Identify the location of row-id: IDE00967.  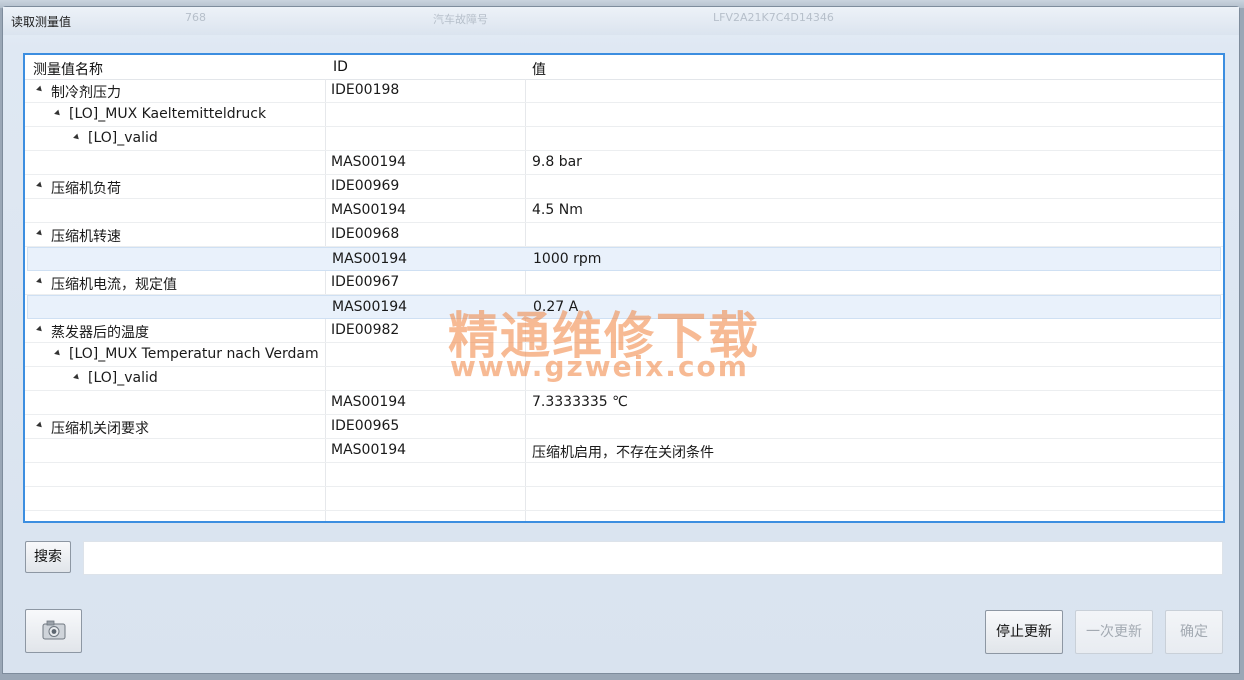
(365, 282).